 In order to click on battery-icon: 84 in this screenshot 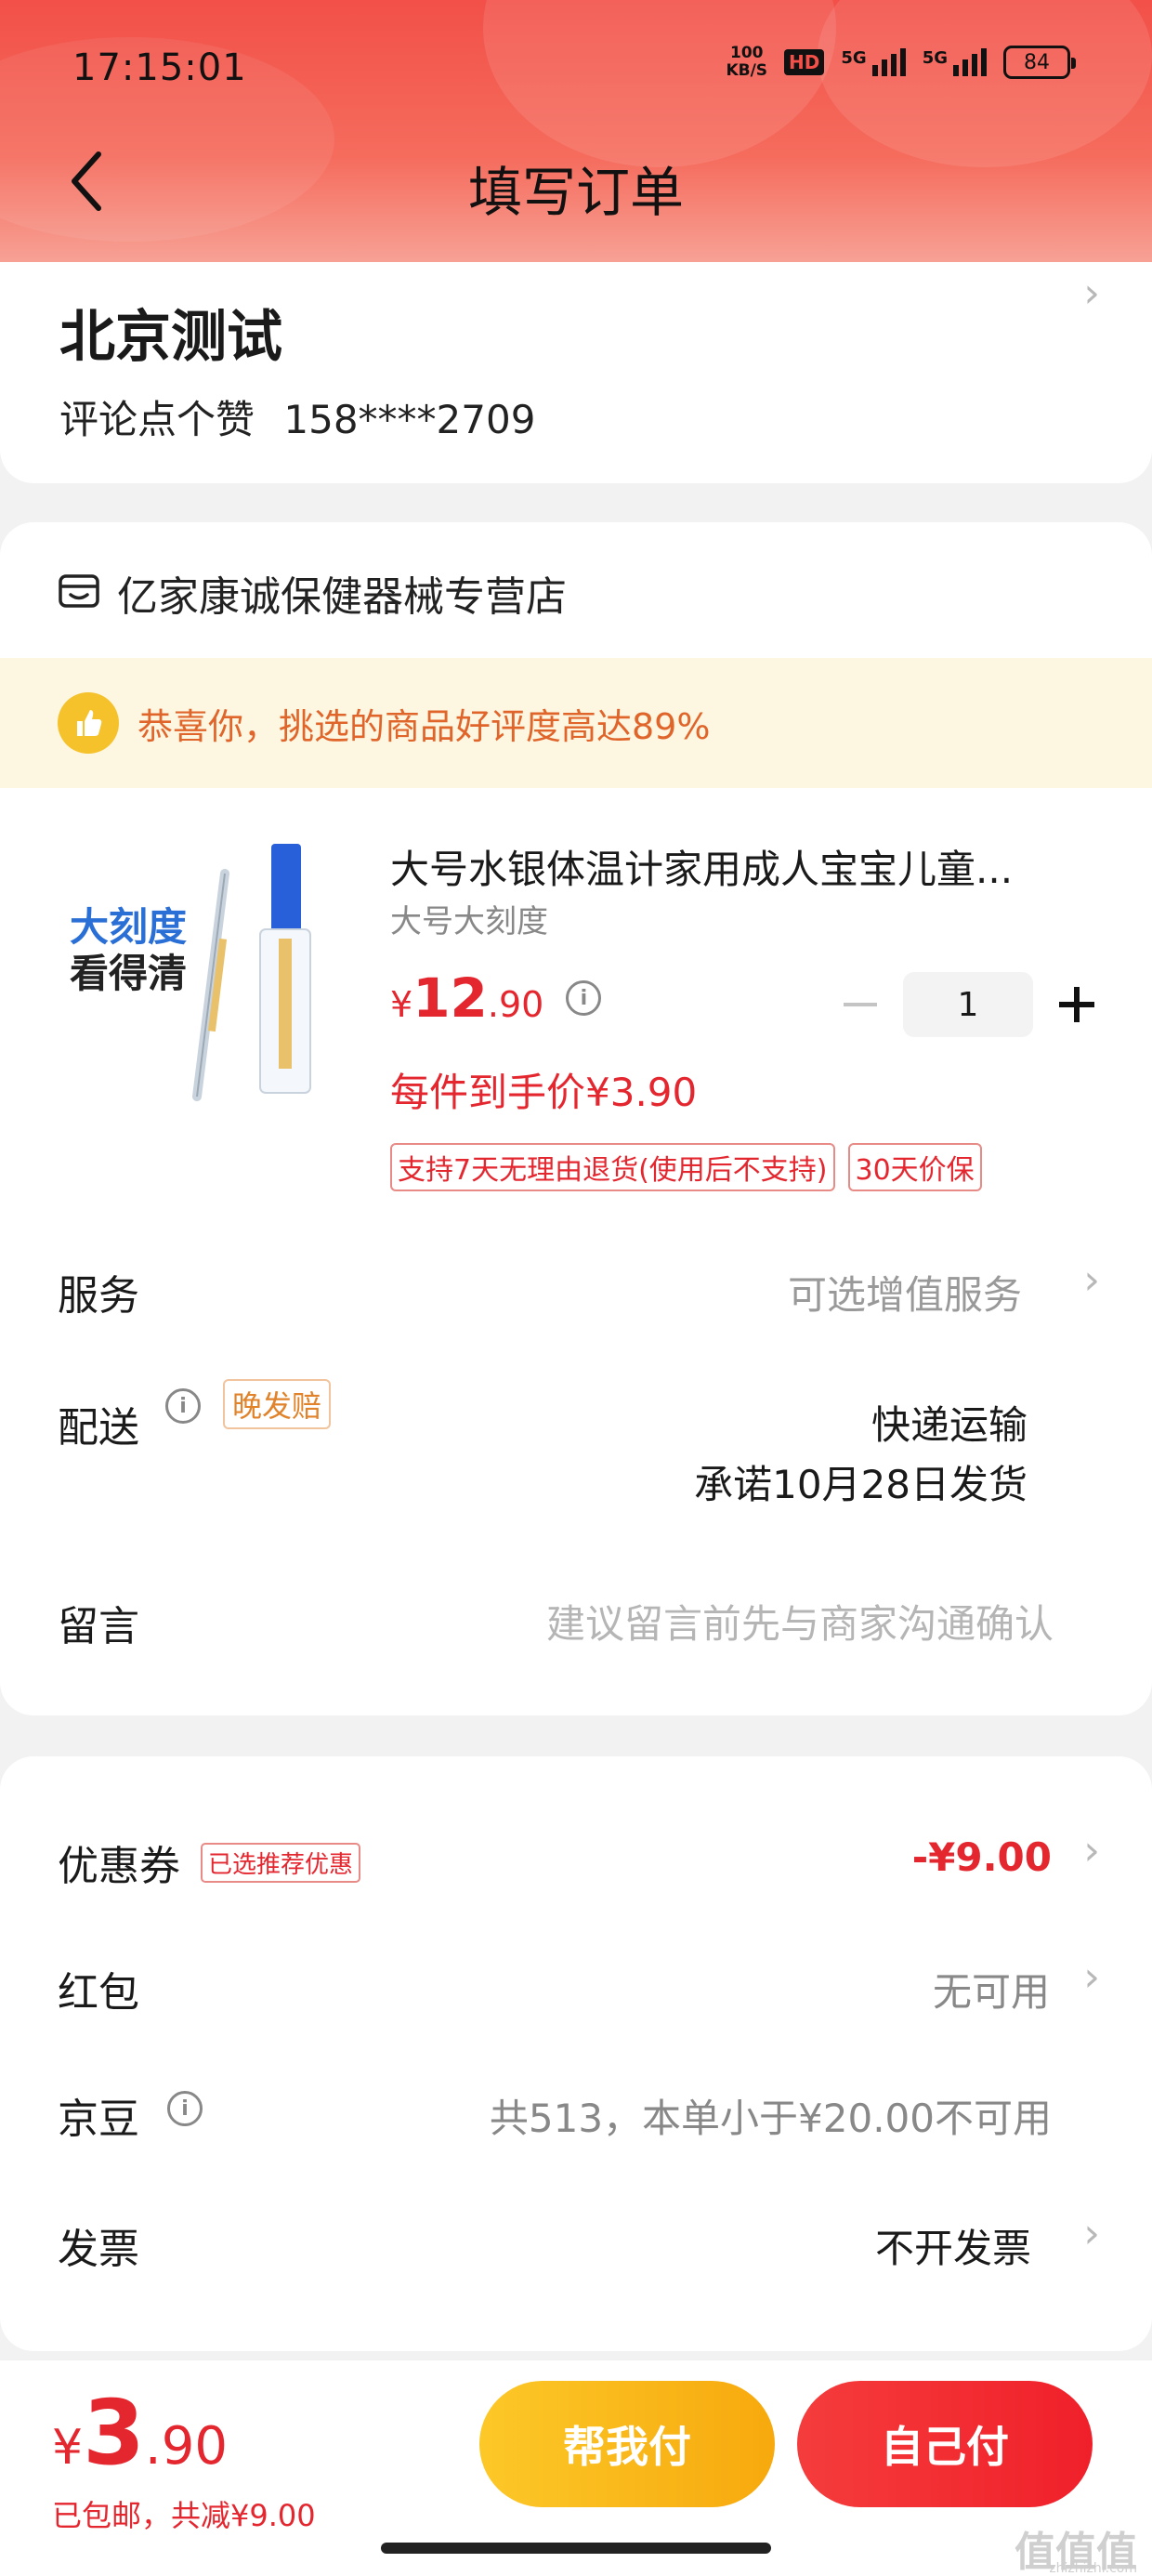, I will do `click(1039, 62)`.